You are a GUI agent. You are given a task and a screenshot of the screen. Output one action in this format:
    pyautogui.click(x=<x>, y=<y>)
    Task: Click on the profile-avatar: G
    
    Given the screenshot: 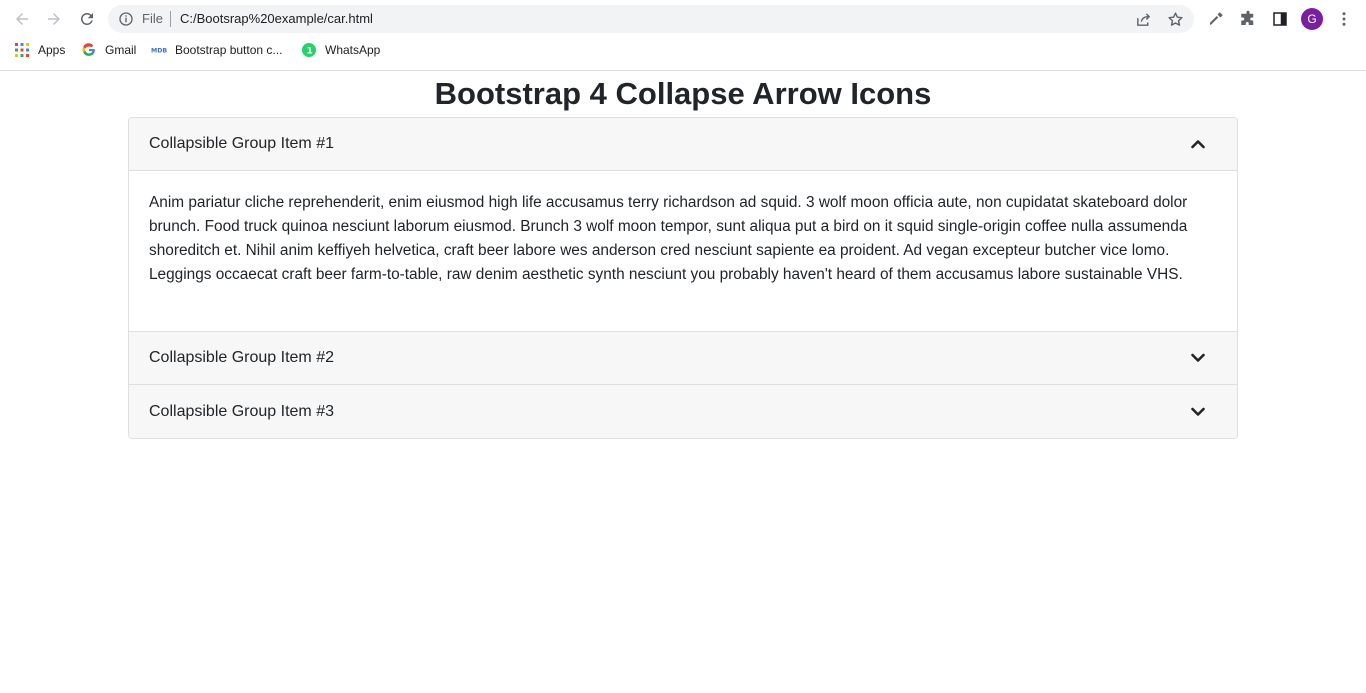 What is the action you would take?
    pyautogui.click(x=1312, y=19)
    